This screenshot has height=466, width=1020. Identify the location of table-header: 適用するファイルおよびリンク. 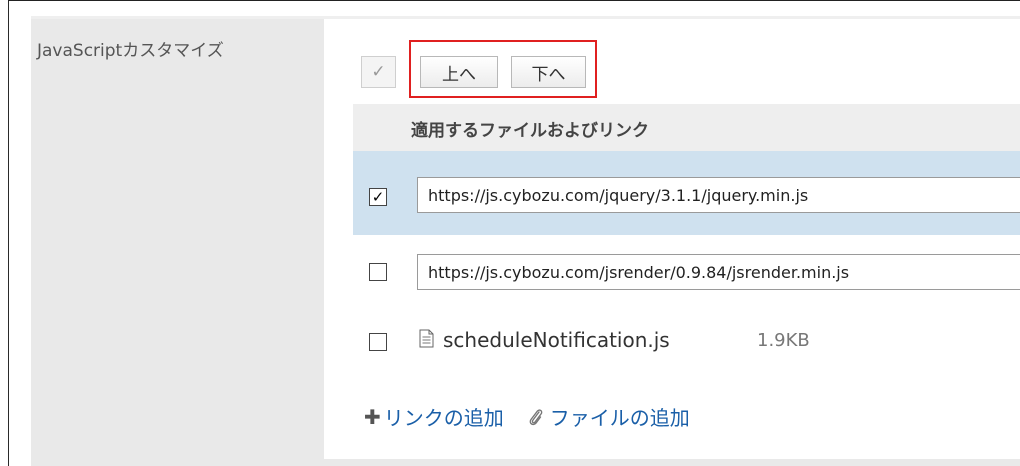
(686, 128).